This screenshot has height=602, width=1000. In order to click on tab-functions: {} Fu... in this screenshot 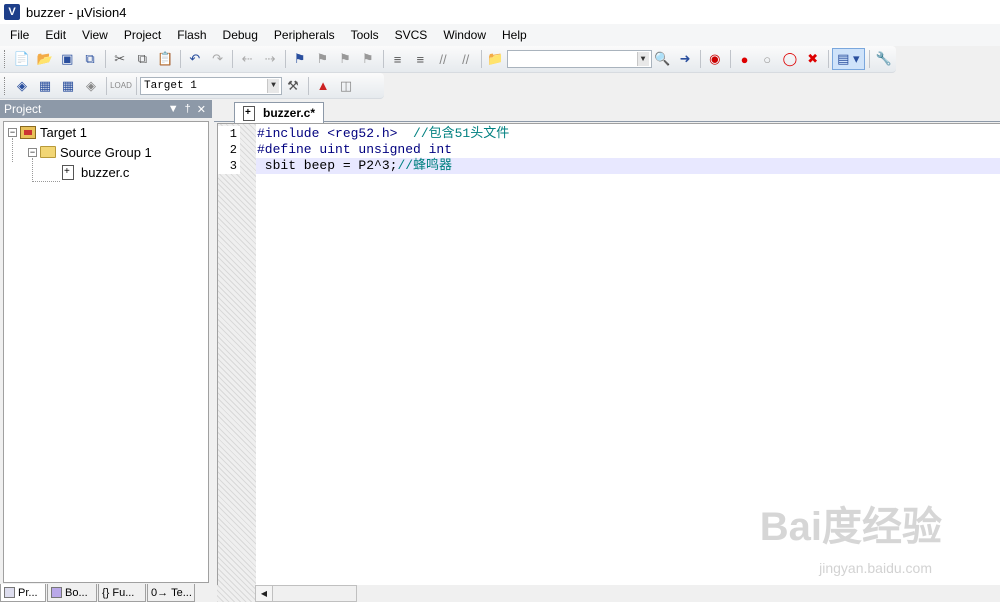, I will do `click(122, 593)`.